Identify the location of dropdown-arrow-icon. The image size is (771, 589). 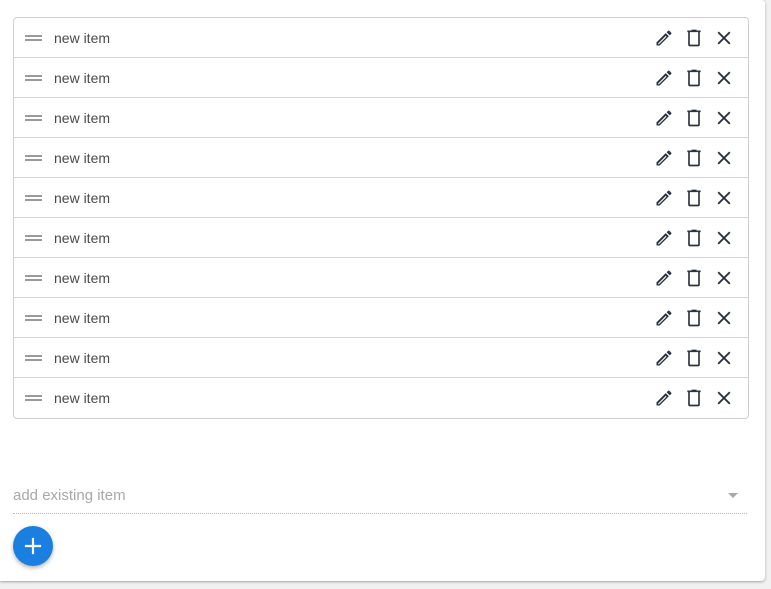
(733, 495).